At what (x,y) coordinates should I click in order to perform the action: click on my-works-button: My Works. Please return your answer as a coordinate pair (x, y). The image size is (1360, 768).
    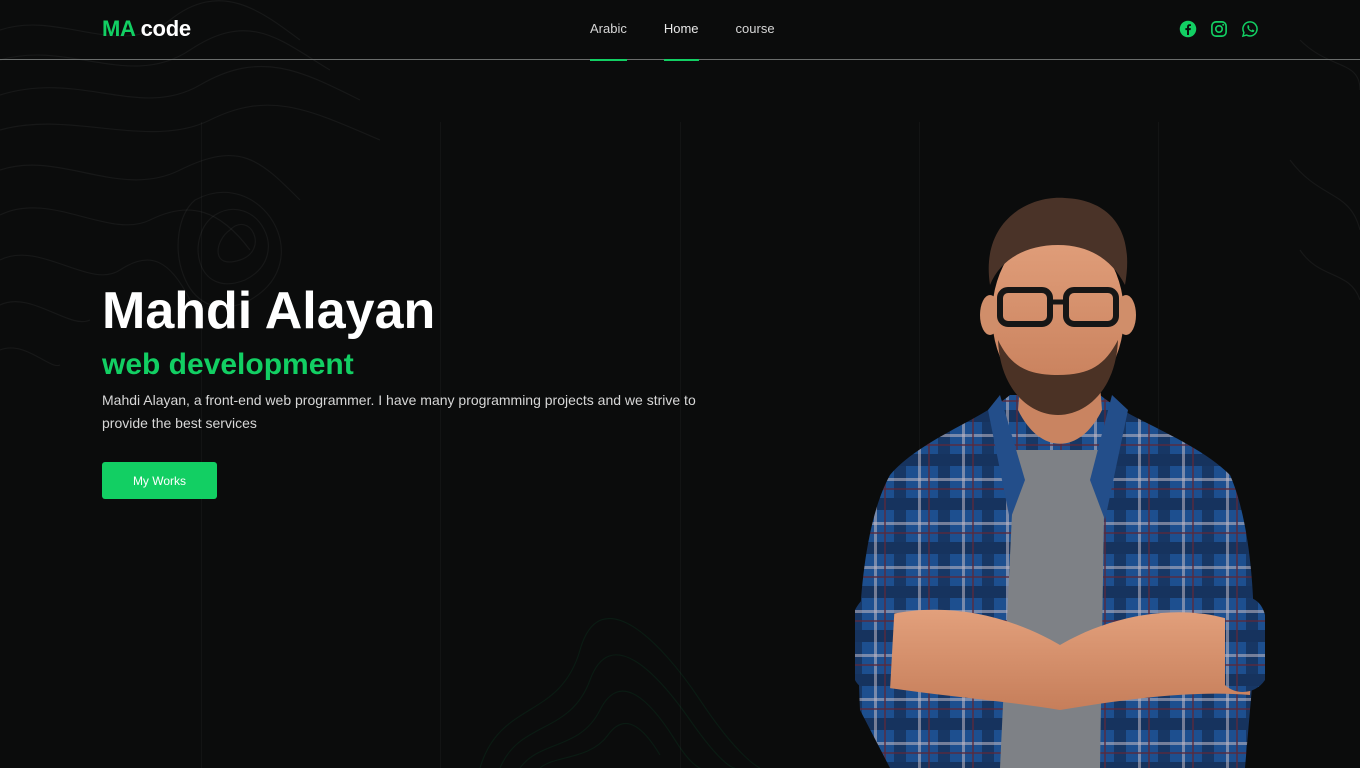
    Looking at the image, I should click on (159, 480).